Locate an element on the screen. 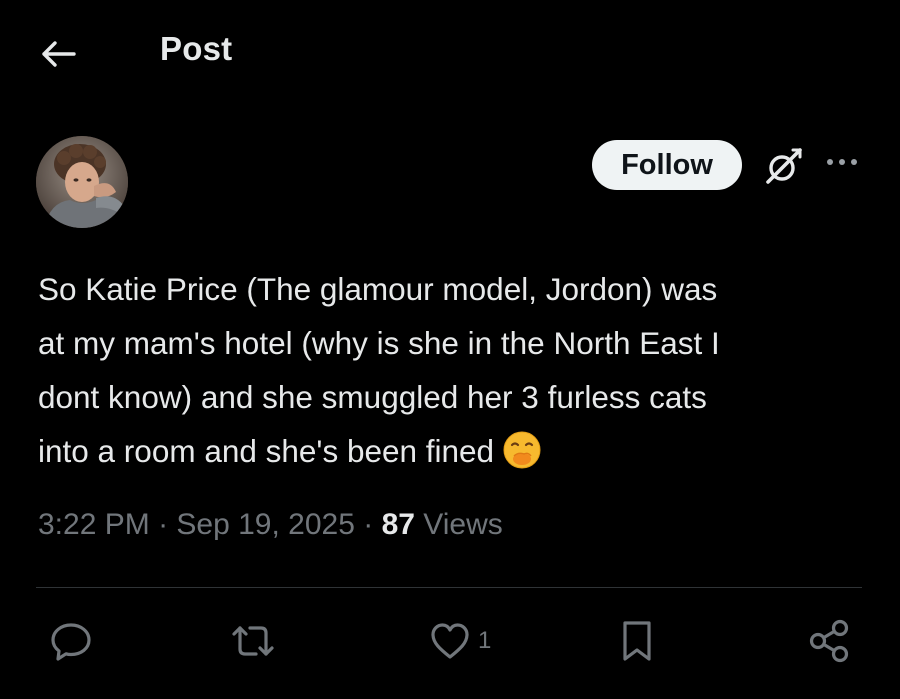  repost-button is located at coordinates (253, 641).